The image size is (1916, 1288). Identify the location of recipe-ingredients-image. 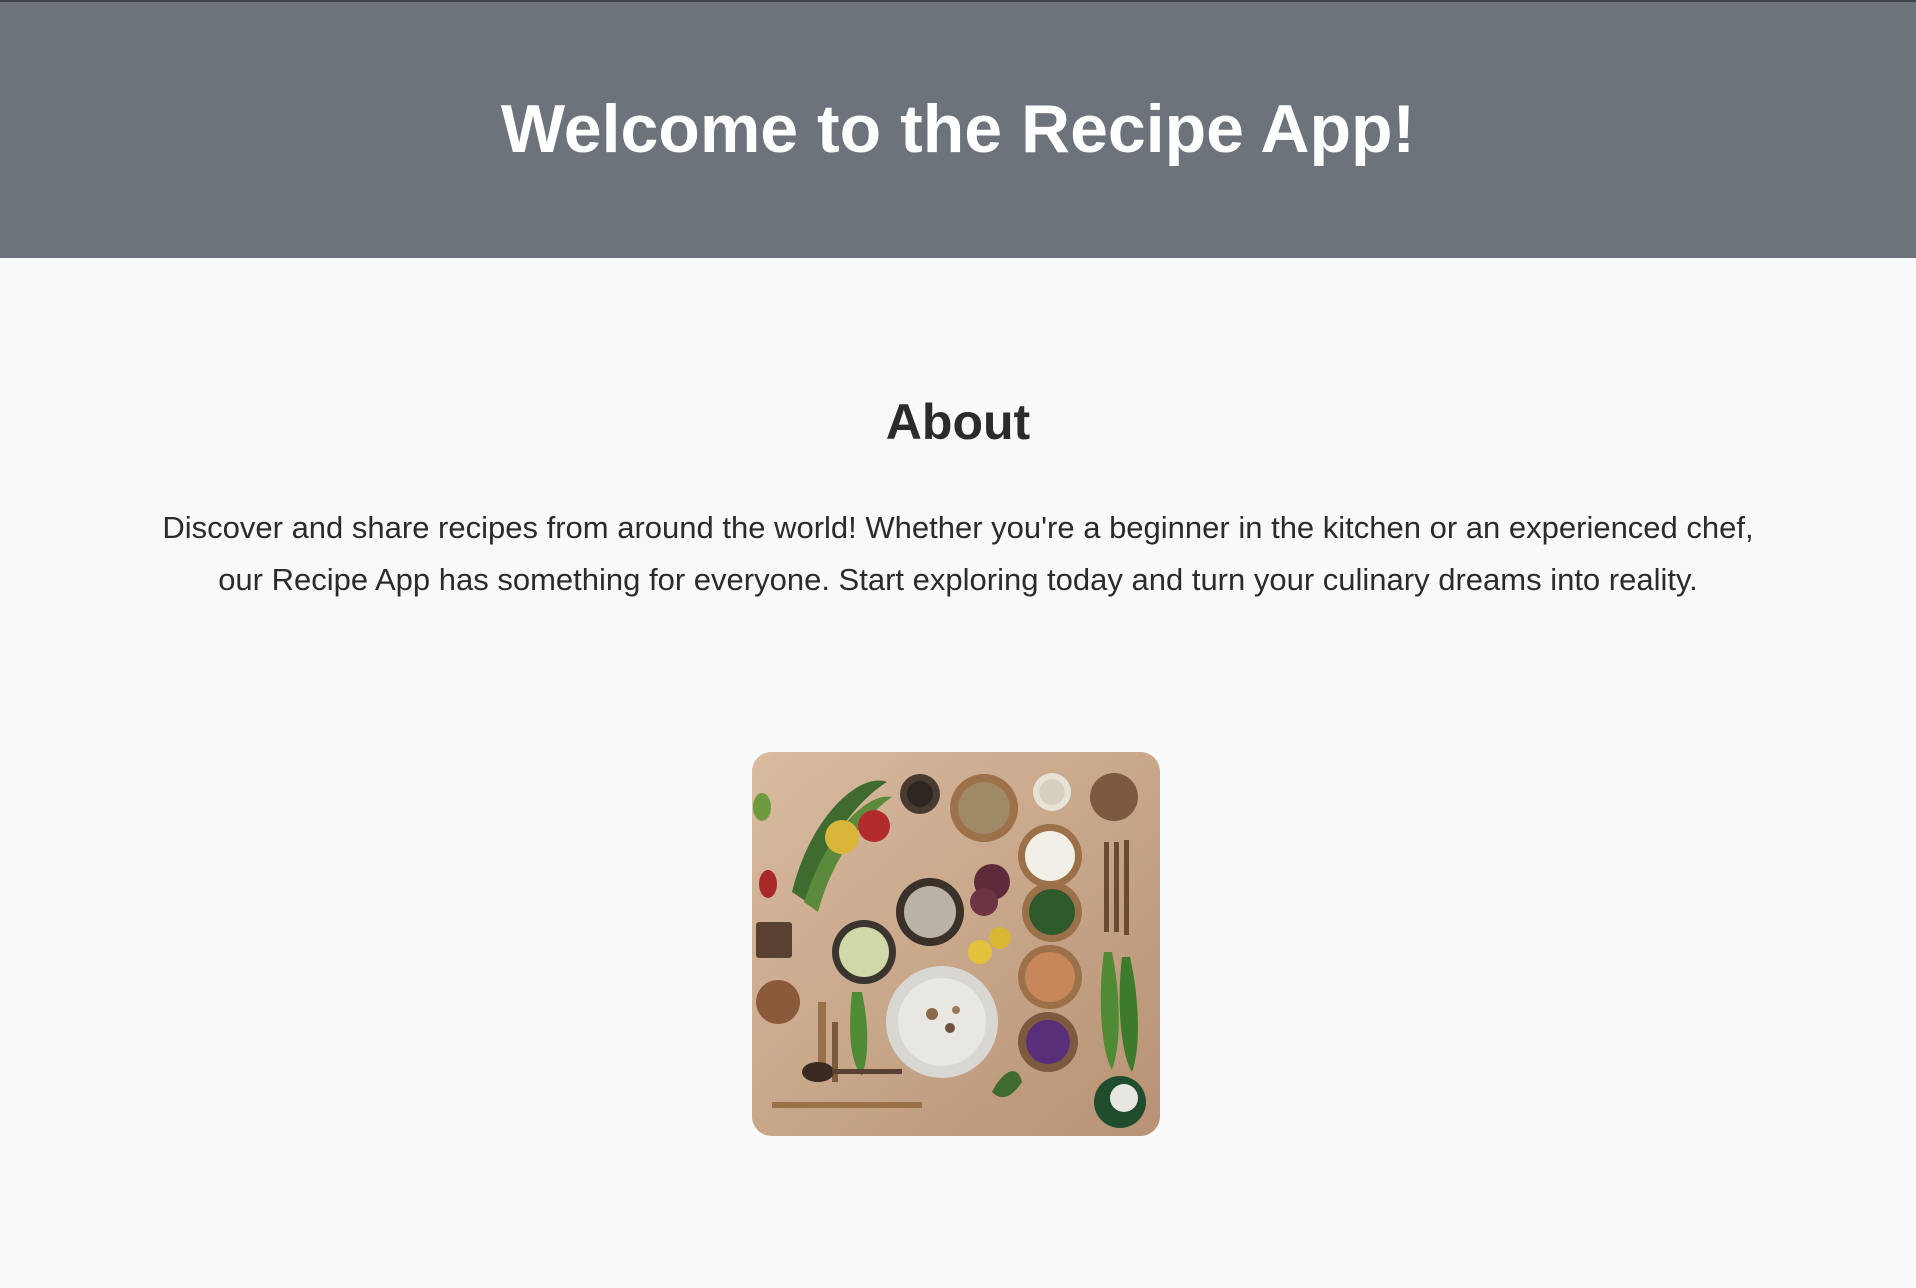
(956, 944).